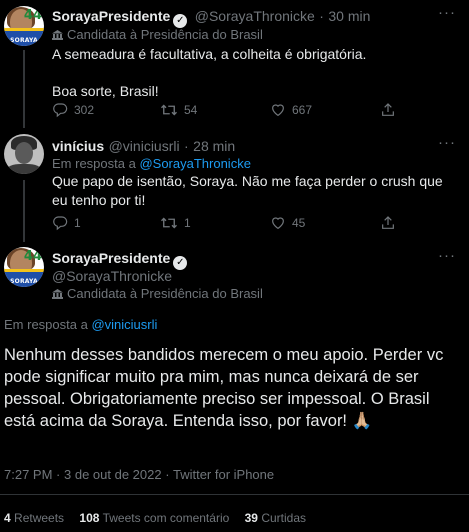 Image resolution: width=469 pixels, height=532 pixels. Describe the element at coordinates (302, 110) in the screenshot. I see `like-count: 667` at that location.